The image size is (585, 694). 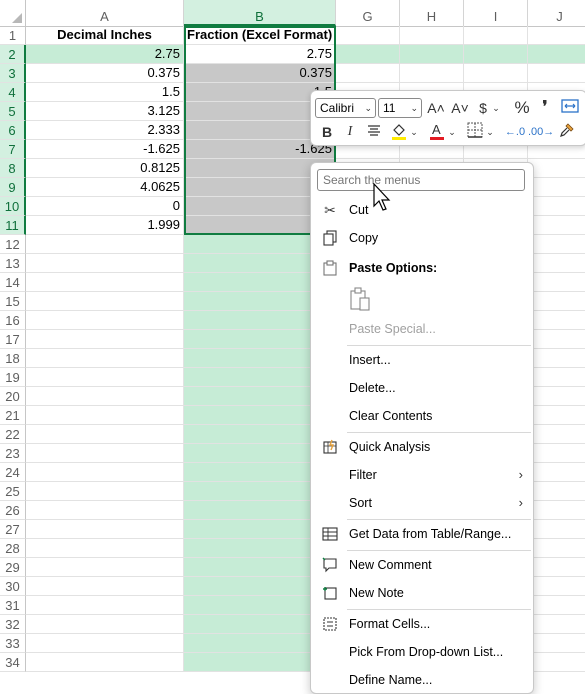 What do you see at coordinates (260, 35) in the screenshot?
I see `cell-b: Fraction (Excel Format)` at bounding box center [260, 35].